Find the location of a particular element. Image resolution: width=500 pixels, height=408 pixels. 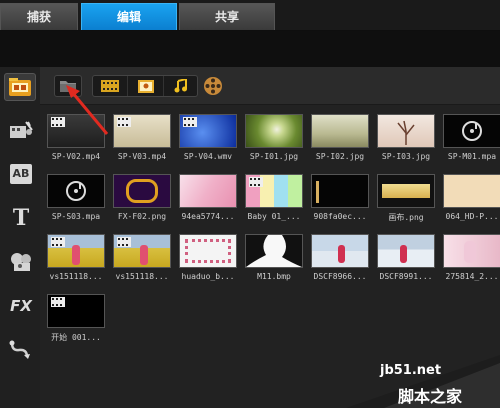

media-item: SP-V02.mp4 is located at coordinates (76, 141).